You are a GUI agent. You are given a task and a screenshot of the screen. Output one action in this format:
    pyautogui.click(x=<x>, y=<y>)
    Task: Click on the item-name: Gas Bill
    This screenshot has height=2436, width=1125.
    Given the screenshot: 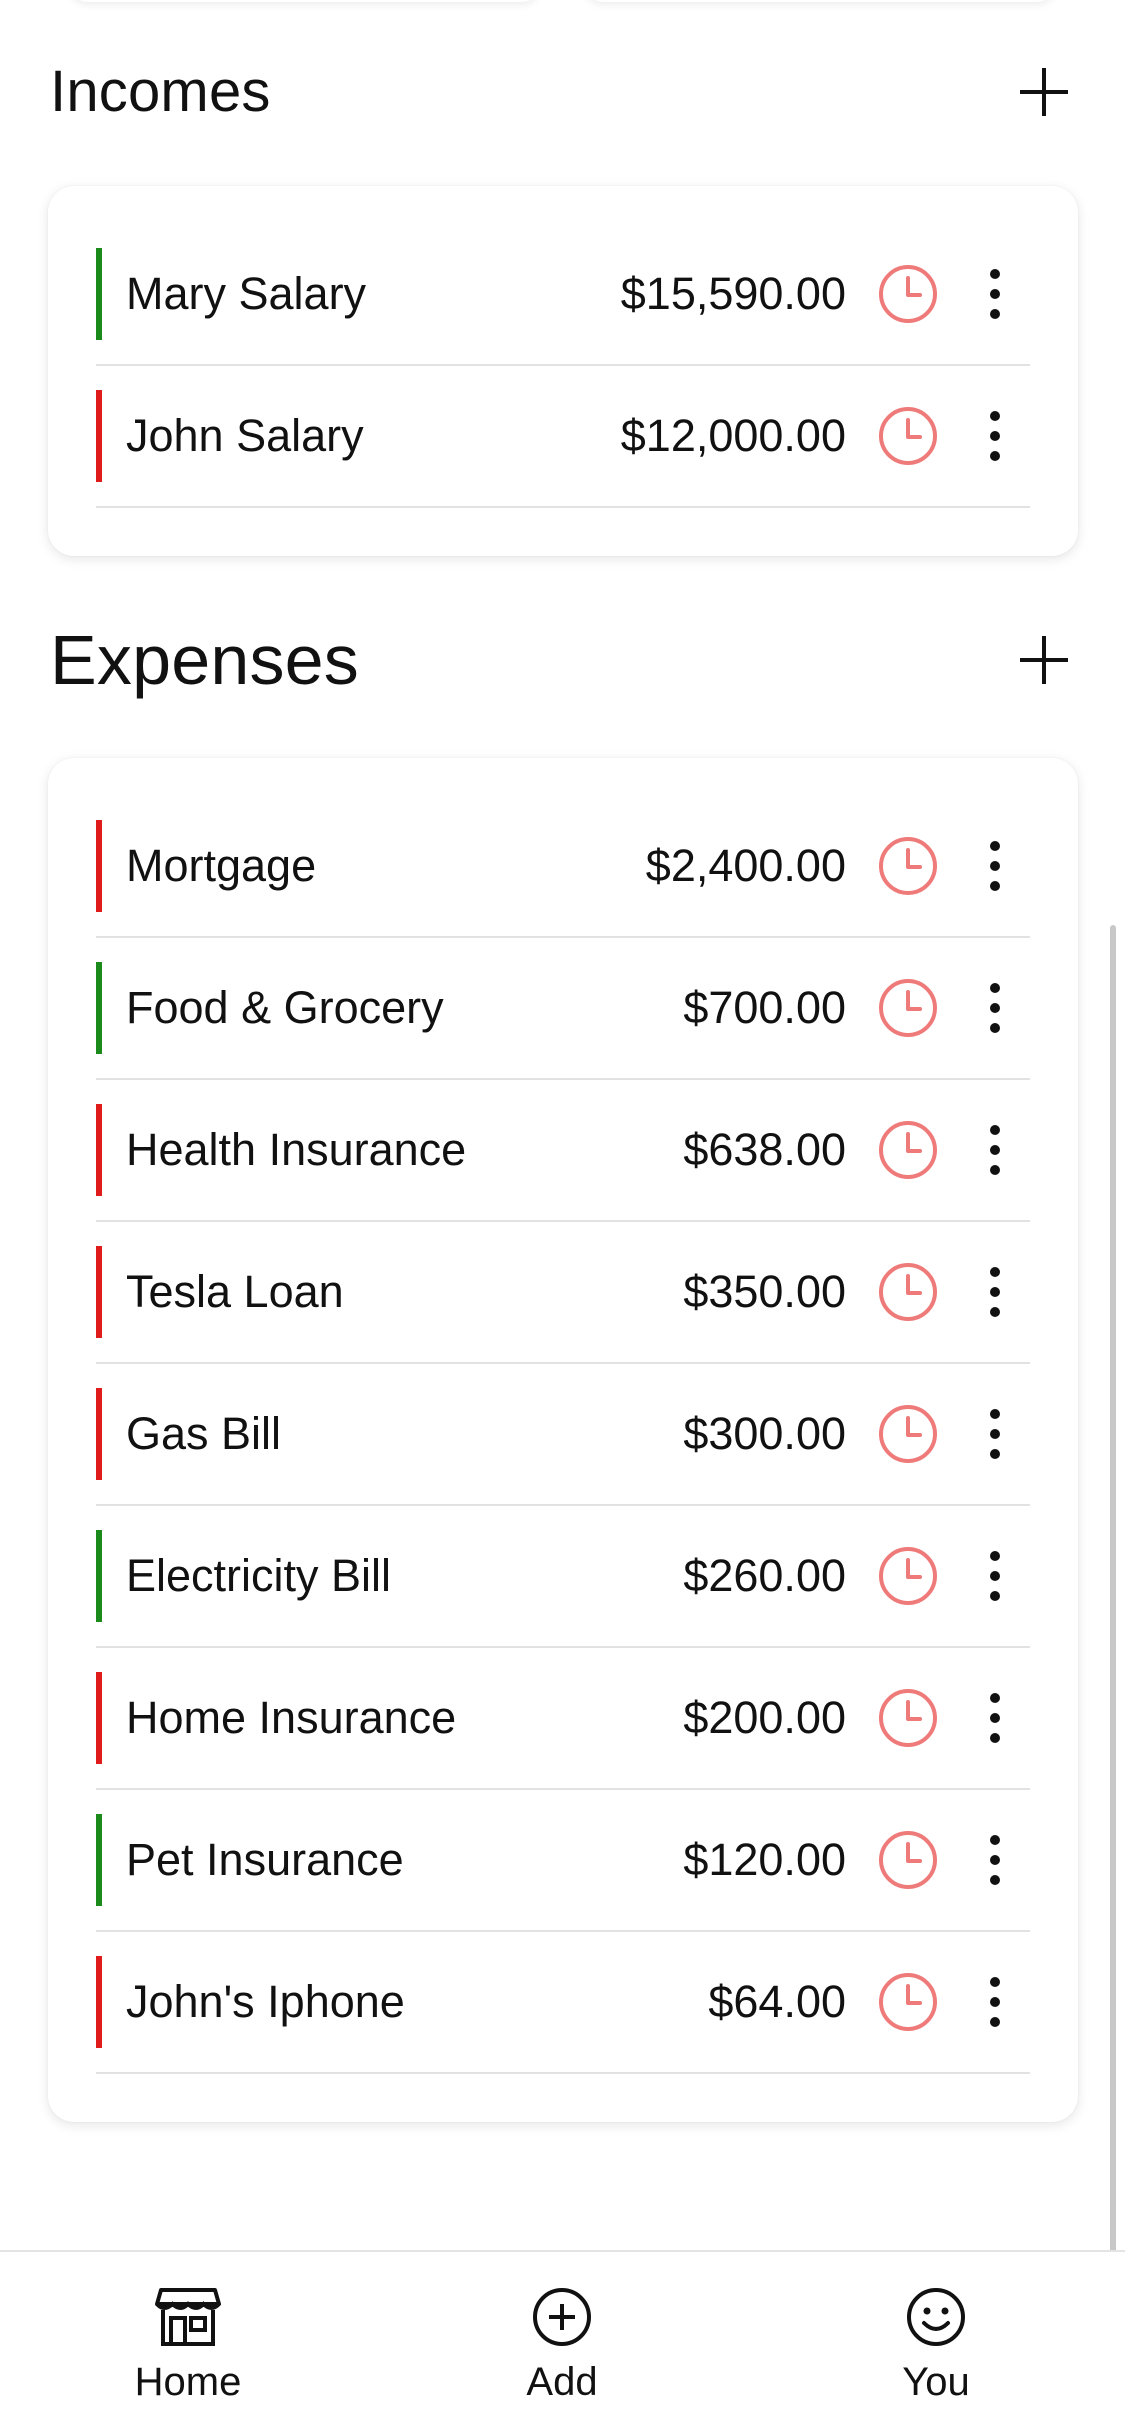 What is the action you would take?
    pyautogui.click(x=204, y=1433)
    